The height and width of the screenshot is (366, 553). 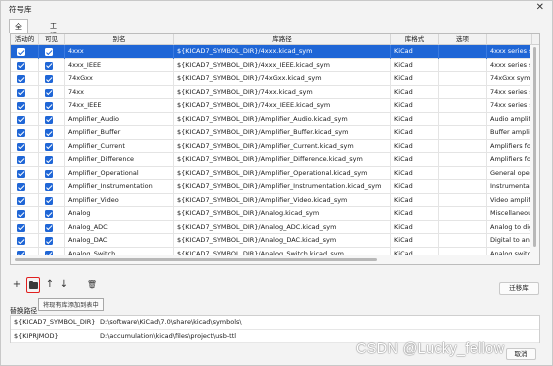 I want to click on library-alias: Analog_ADC, so click(x=119, y=227).